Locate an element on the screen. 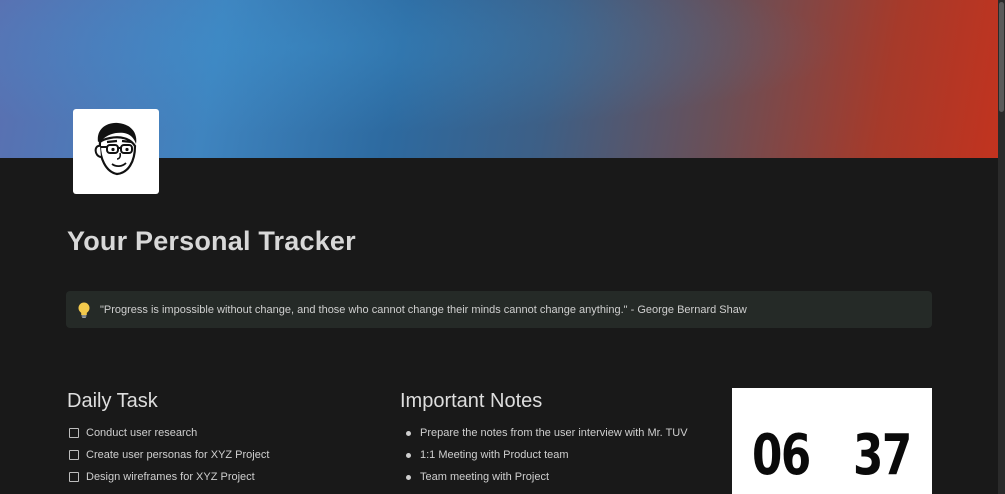 The image size is (1005, 494). note-text: Team meeting with Project is located at coordinates (484, 477).